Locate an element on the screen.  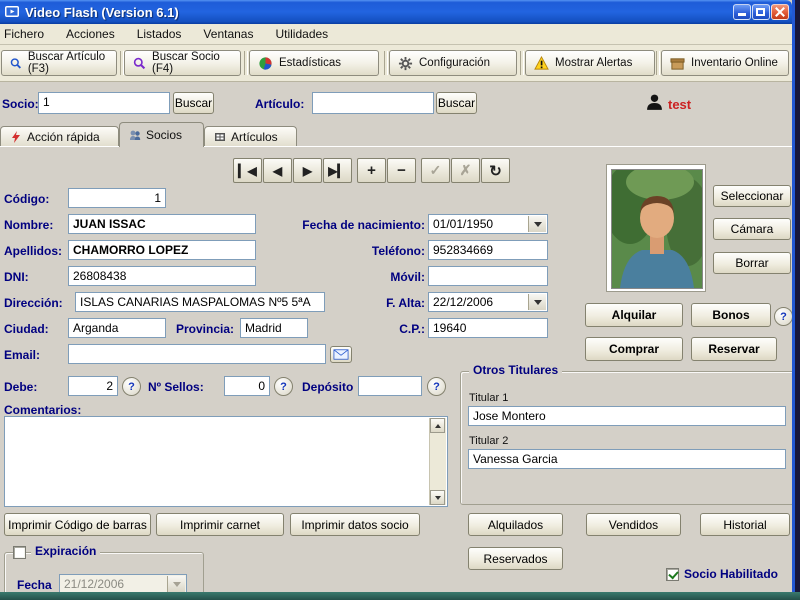
record-nav-next-button: ▶ is located at coordinates (307, 170).